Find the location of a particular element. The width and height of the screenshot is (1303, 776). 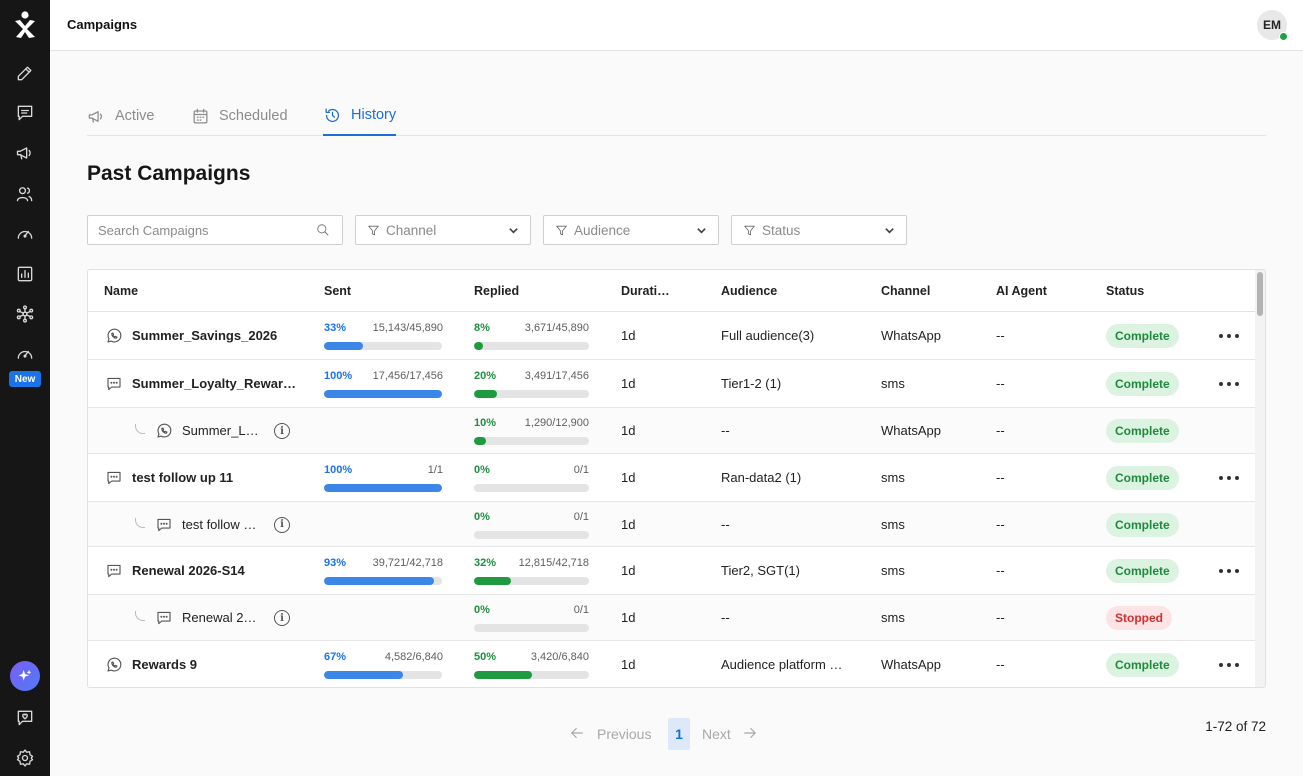

status-filter-label: Status is located at coordinates (781, 230).